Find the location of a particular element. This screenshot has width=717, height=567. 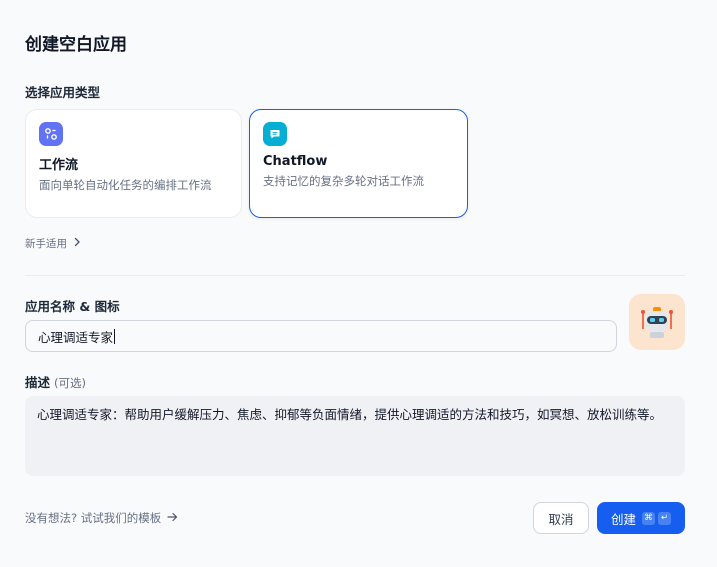

description-label-text: 描述 is located at coordinates (38, 382).